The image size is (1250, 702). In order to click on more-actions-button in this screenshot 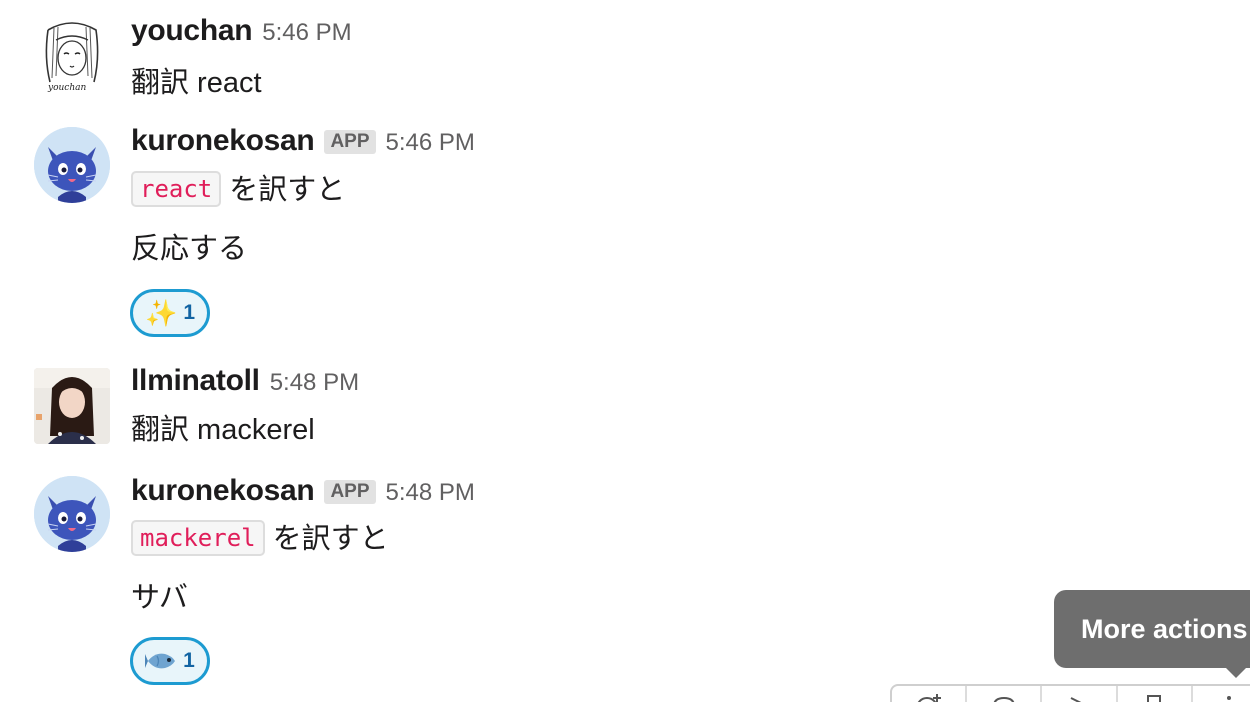, I will do `click(1221, 694)`.